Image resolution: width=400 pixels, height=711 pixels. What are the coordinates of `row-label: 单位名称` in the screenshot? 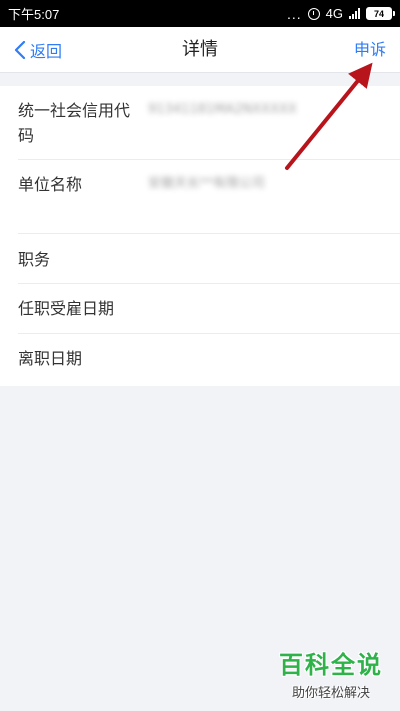 It's located at (50, 184).